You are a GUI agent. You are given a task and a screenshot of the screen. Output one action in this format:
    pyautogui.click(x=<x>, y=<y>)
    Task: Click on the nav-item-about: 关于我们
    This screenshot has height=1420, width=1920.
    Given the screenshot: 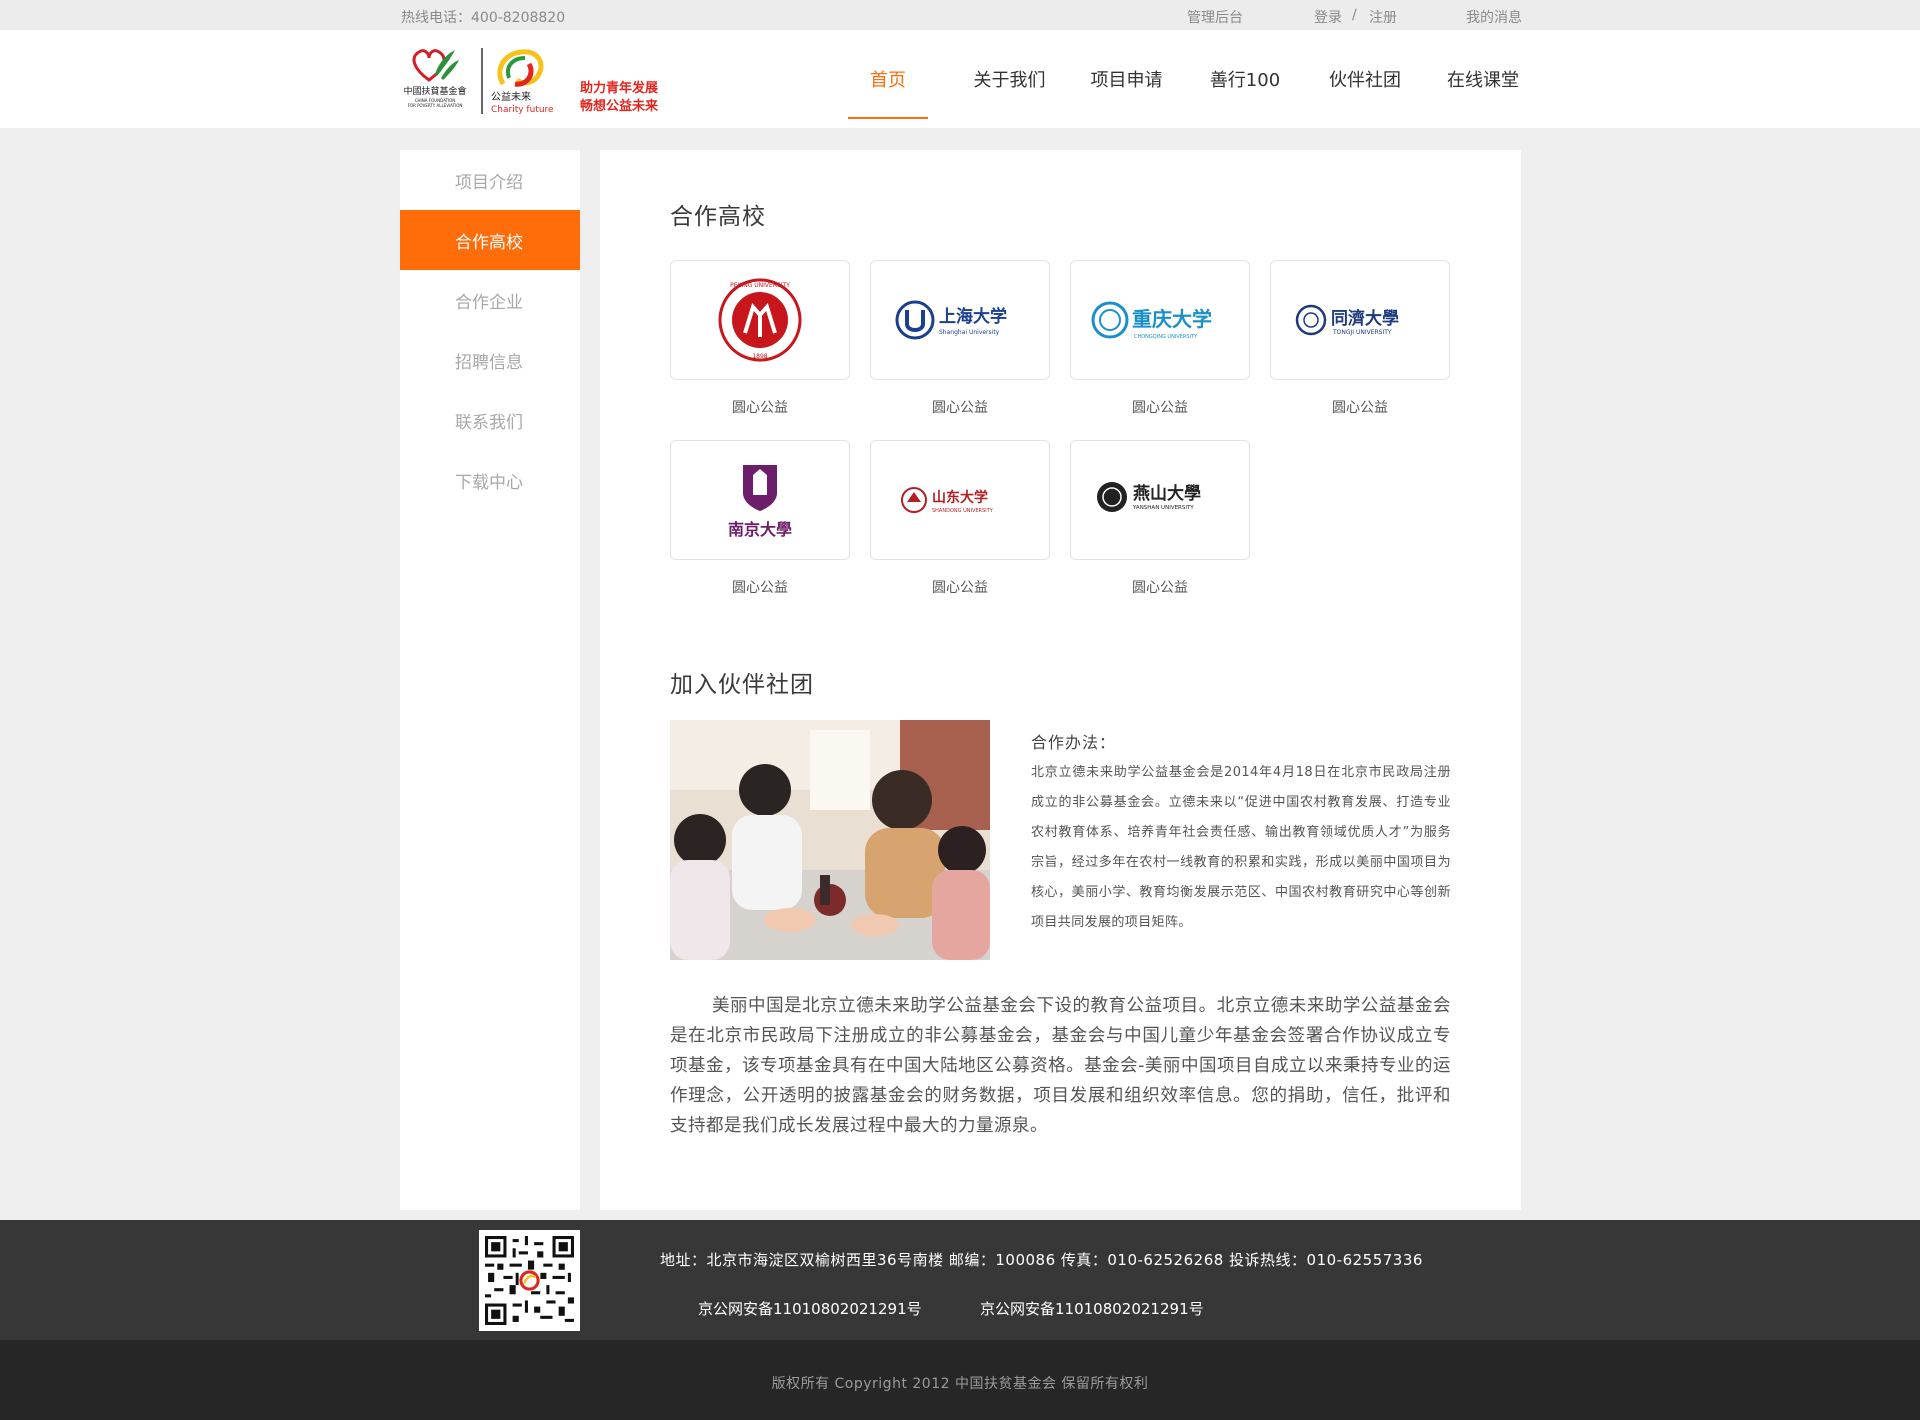 What is the action you would take?
    pyautogui.click(x=1009, y=79)
    